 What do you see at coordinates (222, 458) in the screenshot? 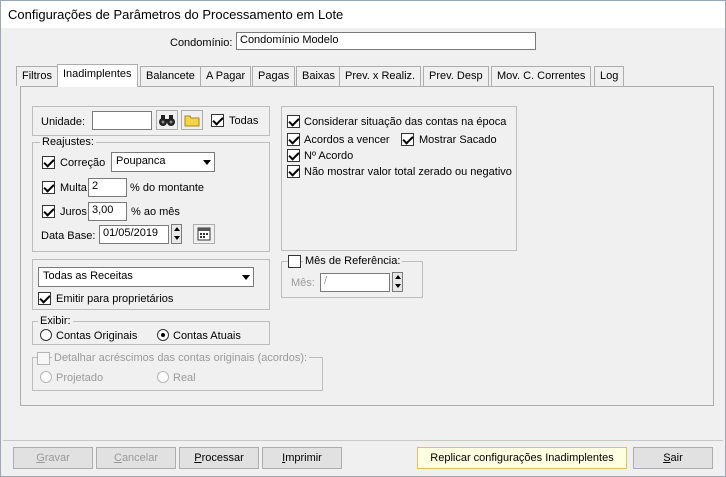
I see `processar-label: rocessar` at bounding box center [222, 458].